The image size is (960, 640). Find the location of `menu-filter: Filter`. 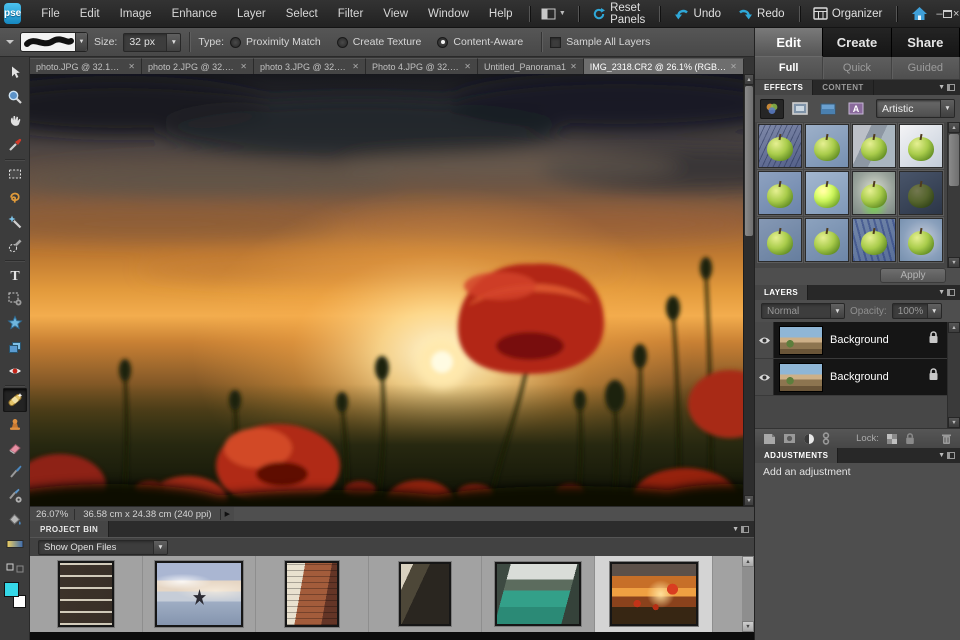

menu-filter: Filter is located at coordinates (351, 14).